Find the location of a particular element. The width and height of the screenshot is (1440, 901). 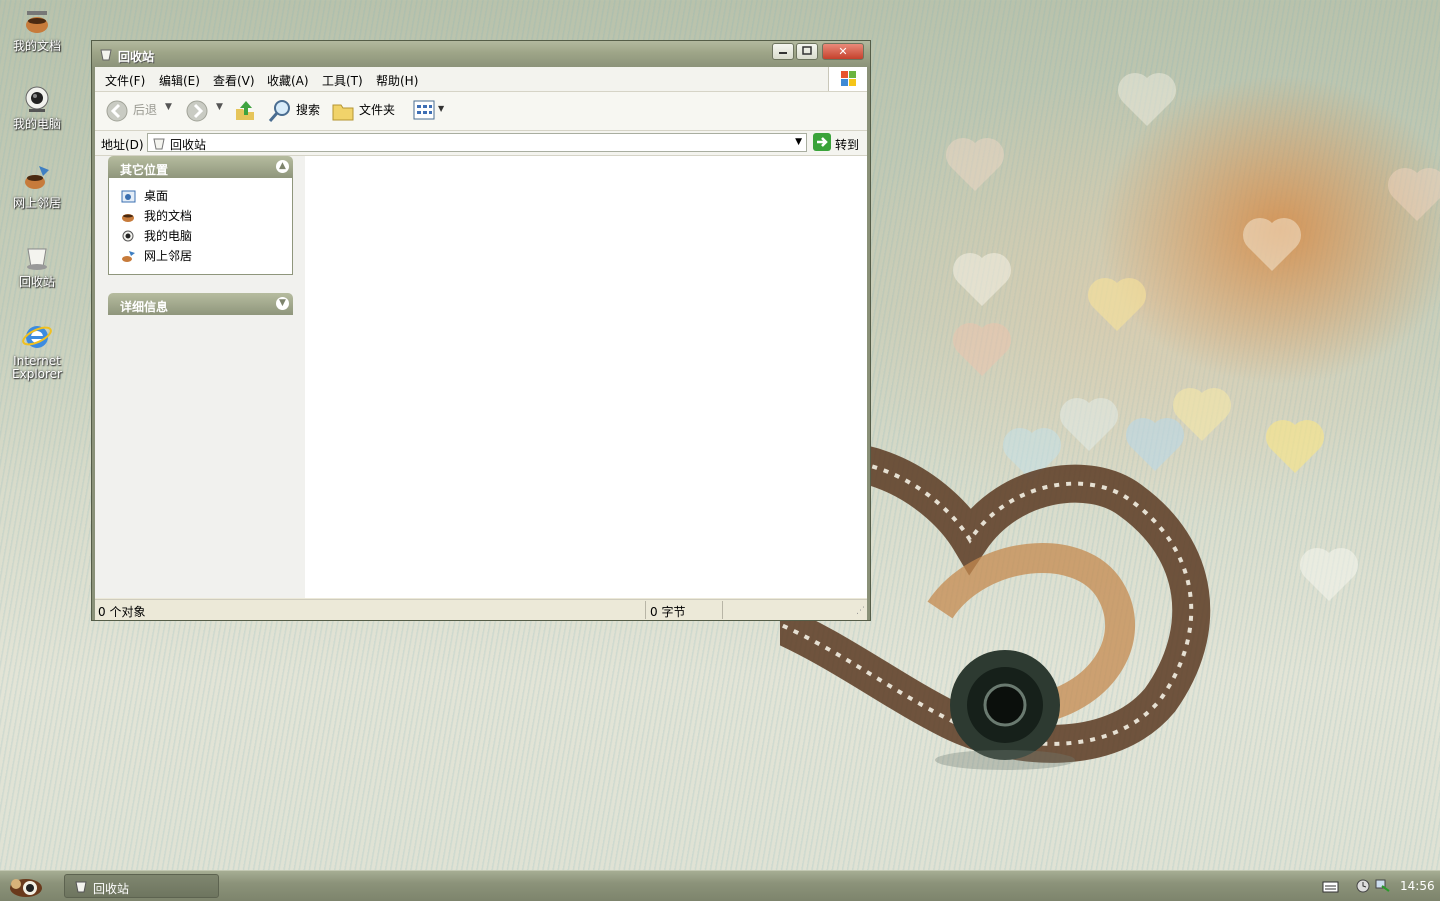

desktop-icon-my-documents: 我的文档 is located at coordinates (37, 29).